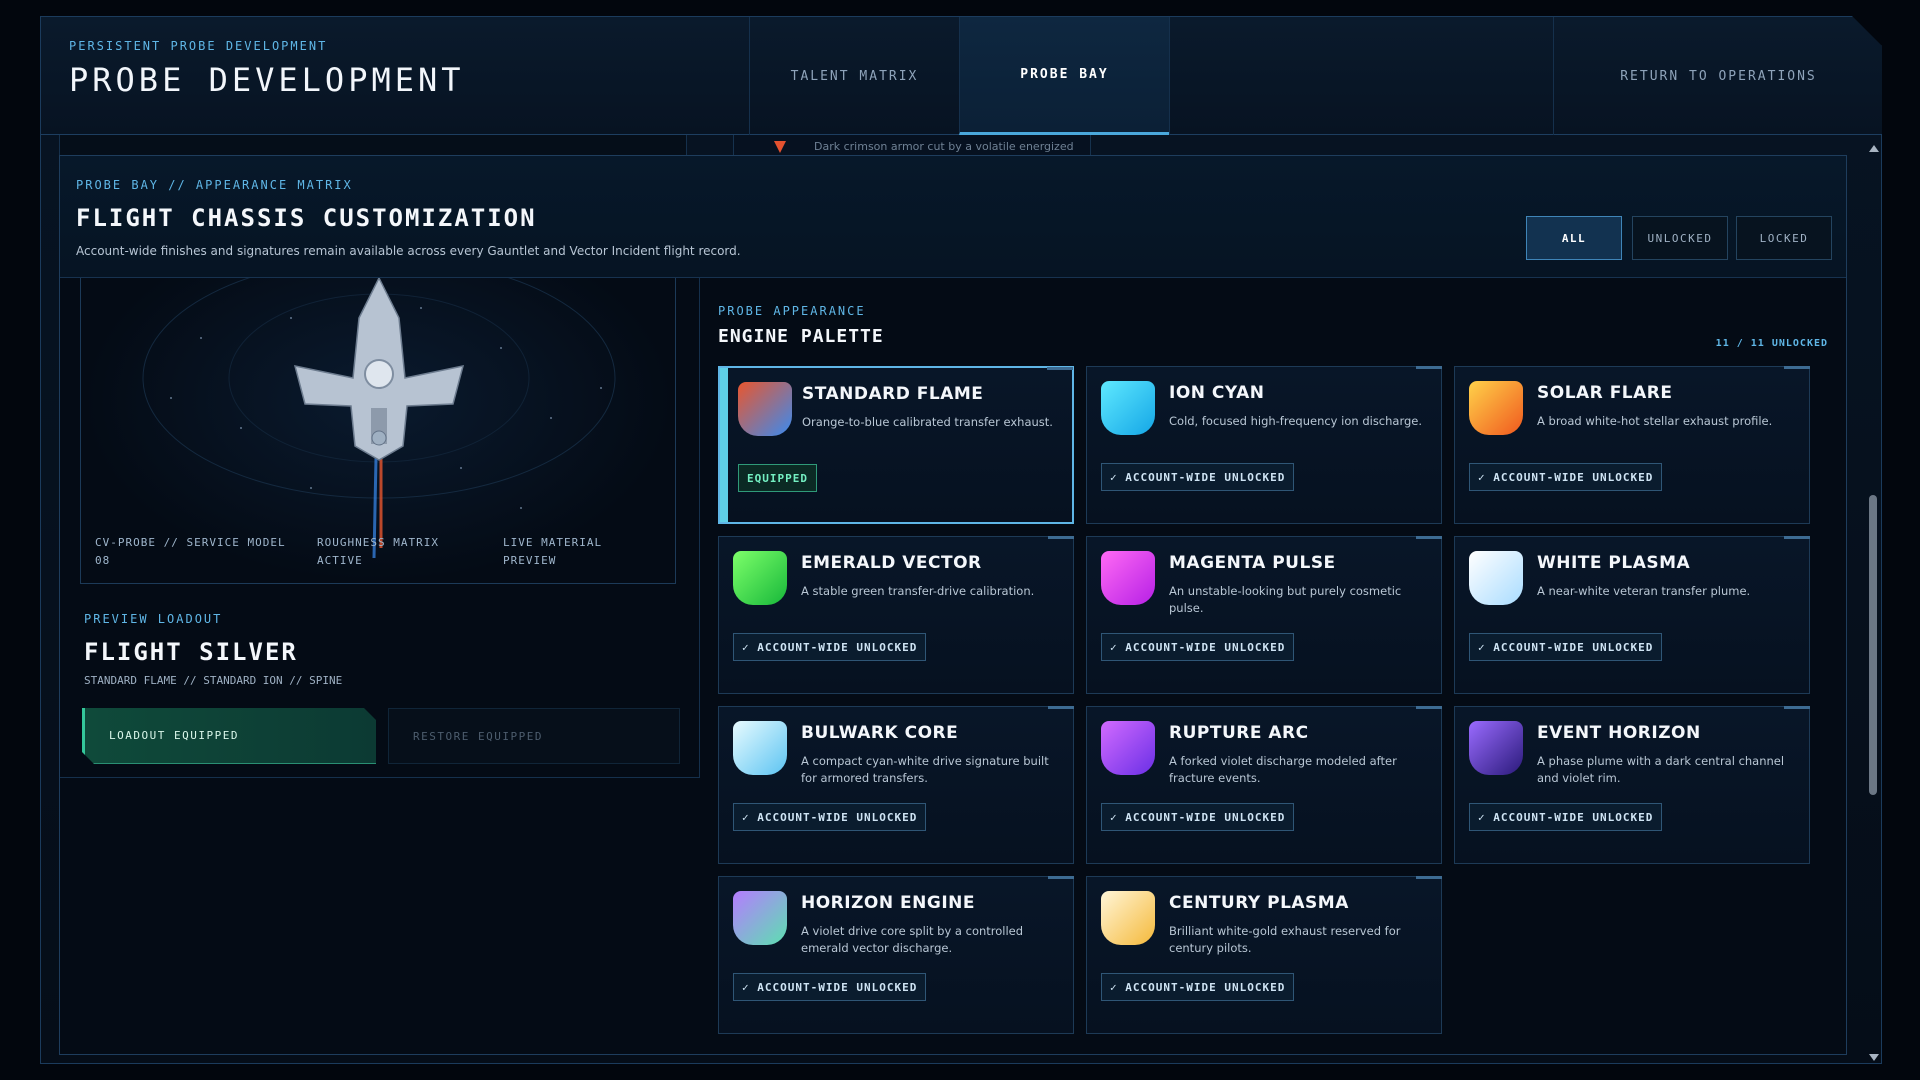 Image resolution: width=1920 pixels, height=1080 pixels. Describe the element at coordinates (534, 736) in the screenshot. I see `restore-equipped-button: RESTORE EQUIPPED` at that location.